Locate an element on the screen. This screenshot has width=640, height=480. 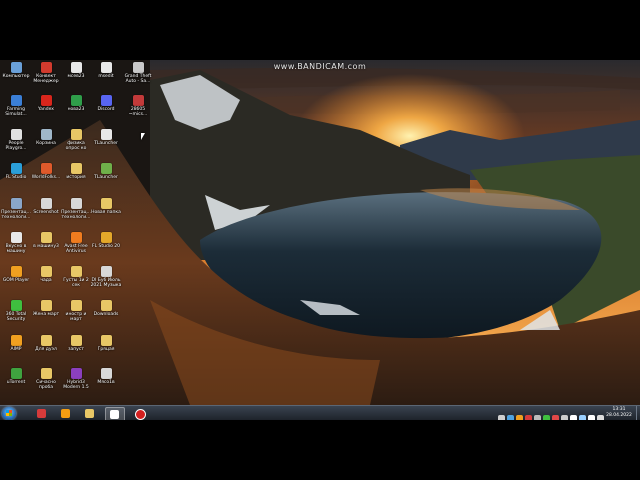
flag-icon is located at coordinates (138, 100).